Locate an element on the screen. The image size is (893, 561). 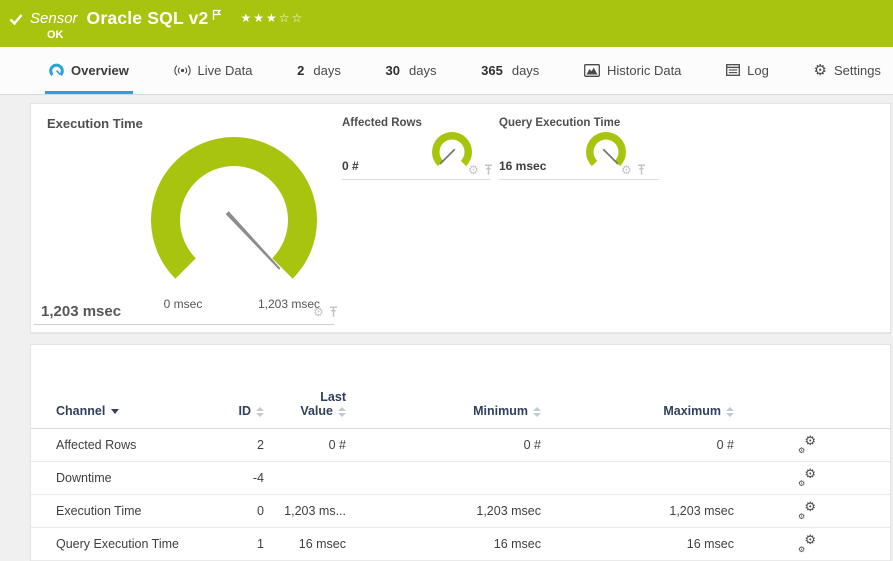
broadcast-icon is located at coordinates (182, 70).